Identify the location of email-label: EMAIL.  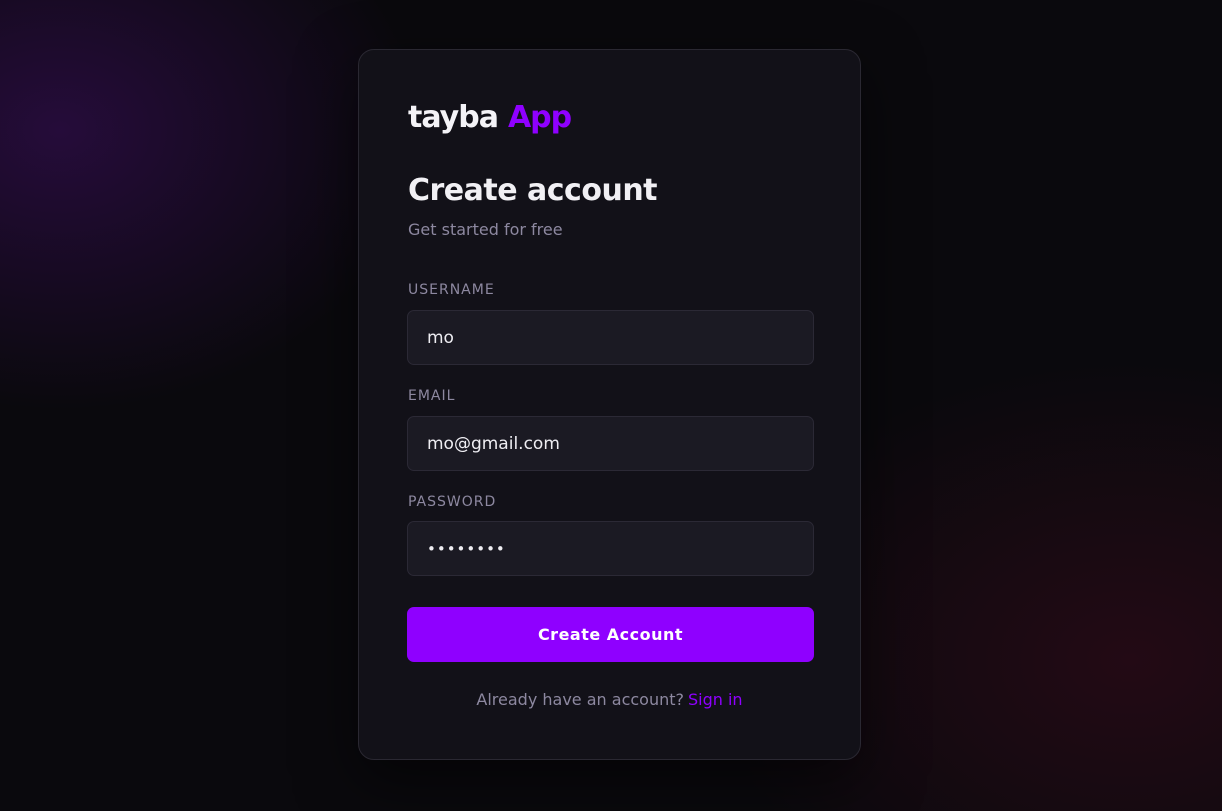
(432, 396).